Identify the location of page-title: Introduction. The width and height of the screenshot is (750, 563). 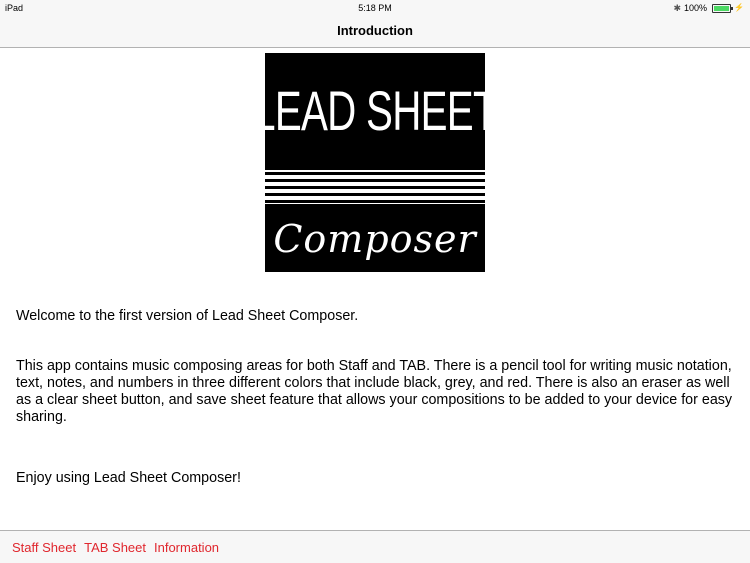
(375, 30).